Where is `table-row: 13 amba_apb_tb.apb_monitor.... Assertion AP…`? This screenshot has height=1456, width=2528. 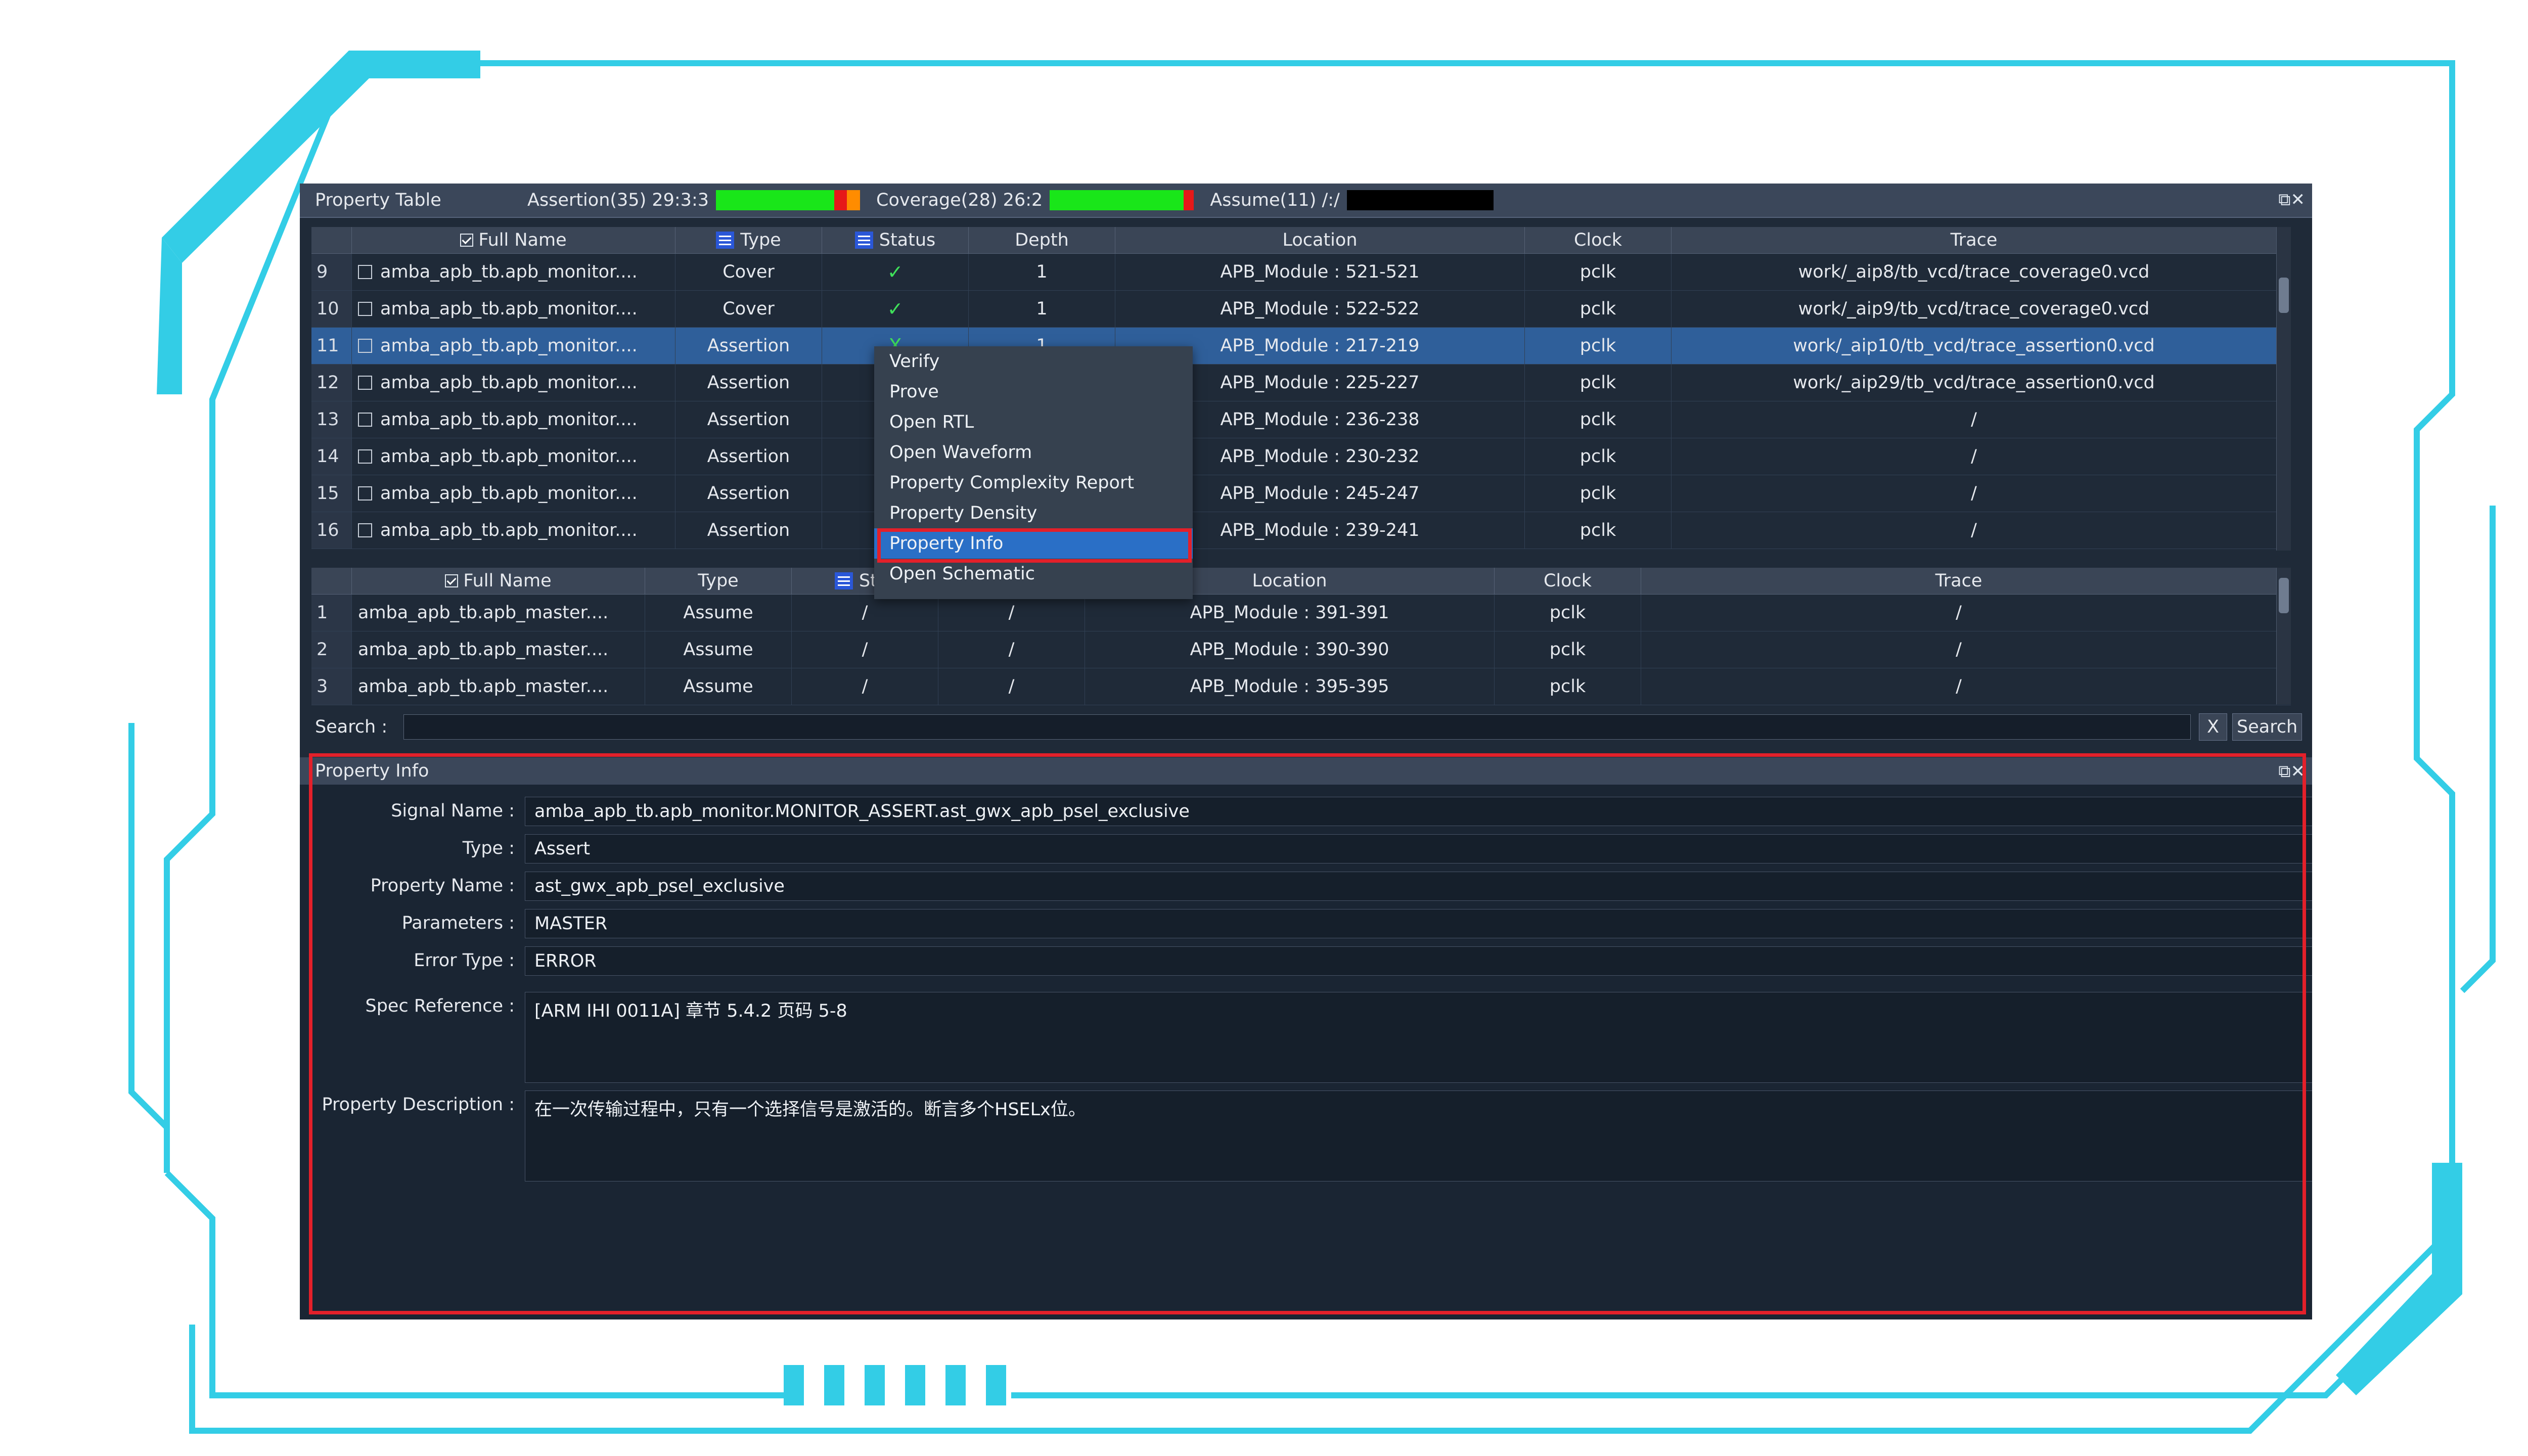 table-row: 13 amba_apb_tb.apb_monitor.... Assertion AP… is located at coordinates (1301, 419).